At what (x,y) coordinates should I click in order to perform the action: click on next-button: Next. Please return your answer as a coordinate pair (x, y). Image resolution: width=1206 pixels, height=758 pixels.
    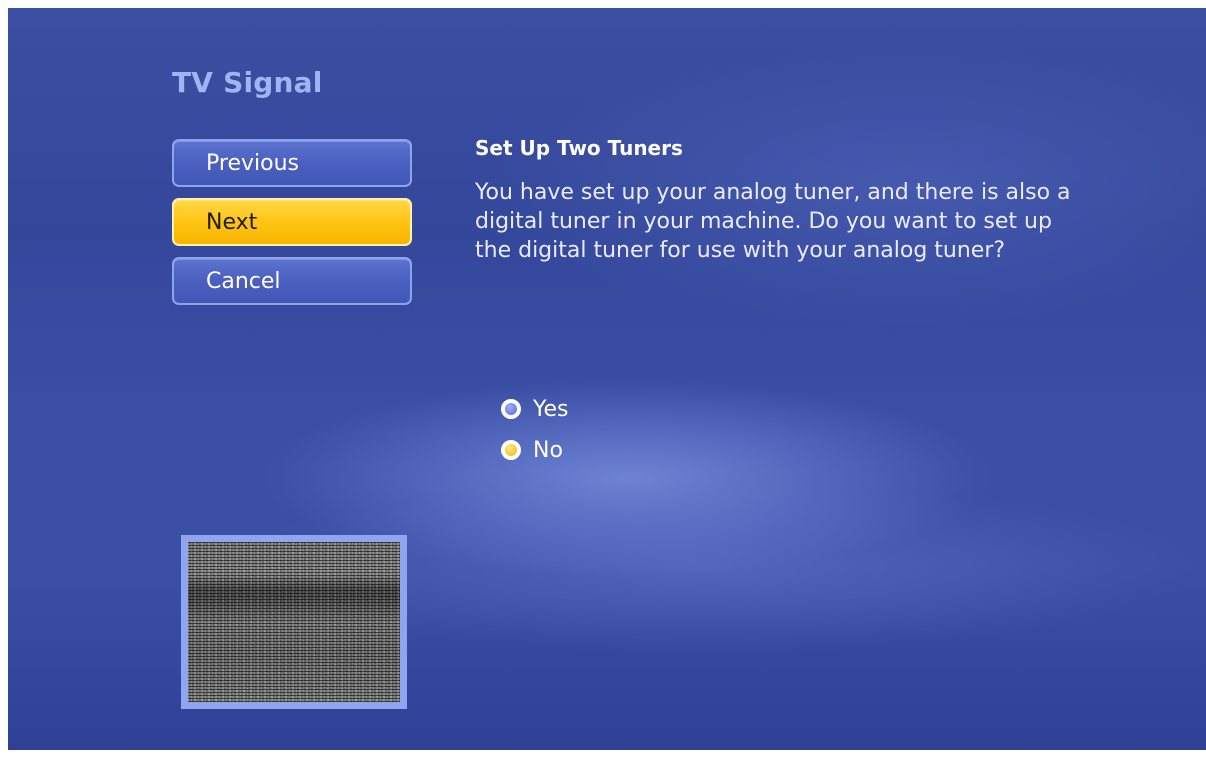
    Looking at the image, I should click on (292, 222).